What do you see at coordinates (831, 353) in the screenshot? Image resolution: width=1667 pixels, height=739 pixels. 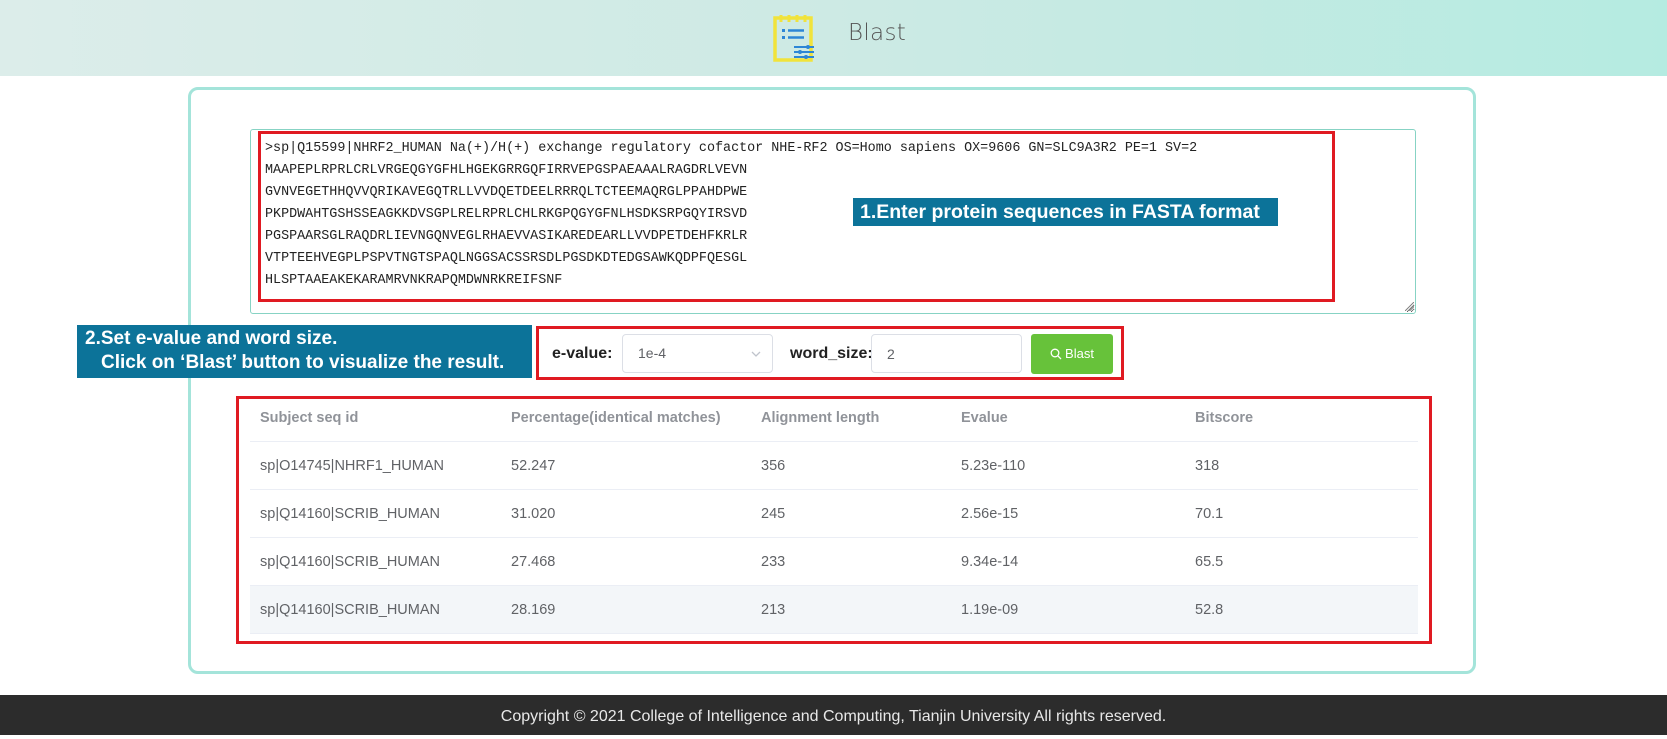 I see `word-size-label: word_size:` at bounding box center [831, 353].